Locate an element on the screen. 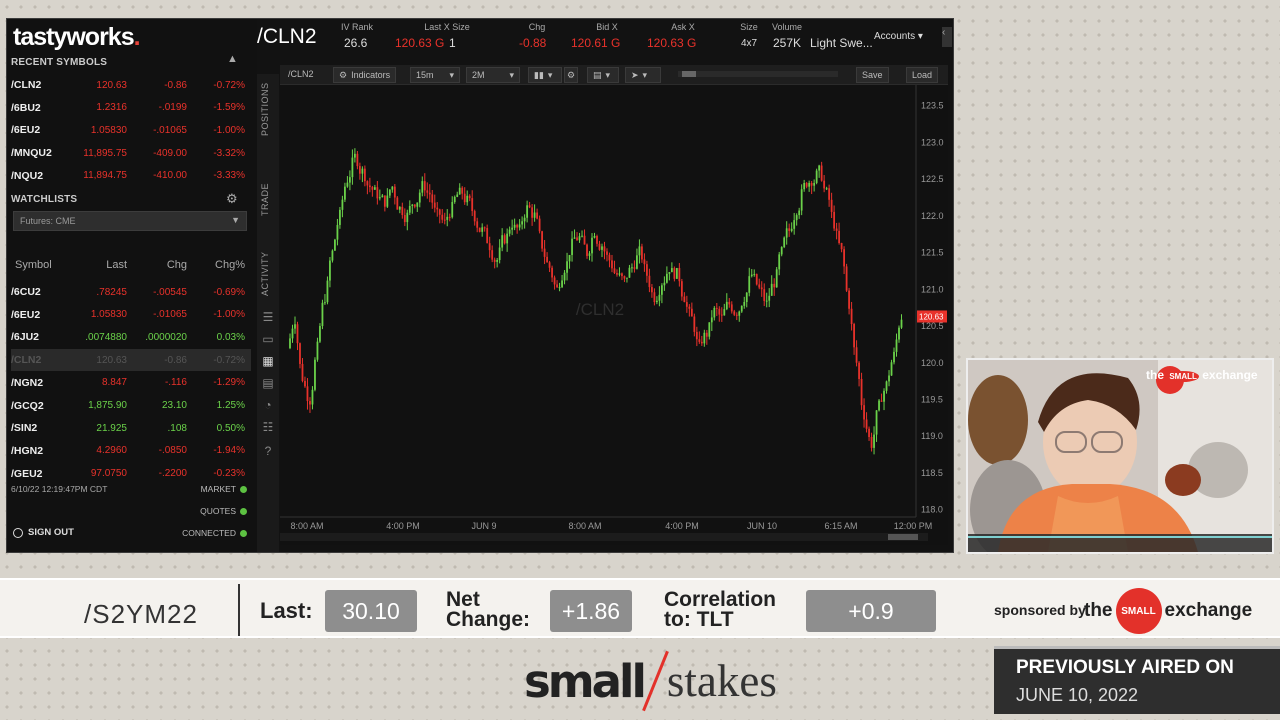 The image size is (1280, 720). recent-chg: -.0199 is located at coordinates (172, 108).